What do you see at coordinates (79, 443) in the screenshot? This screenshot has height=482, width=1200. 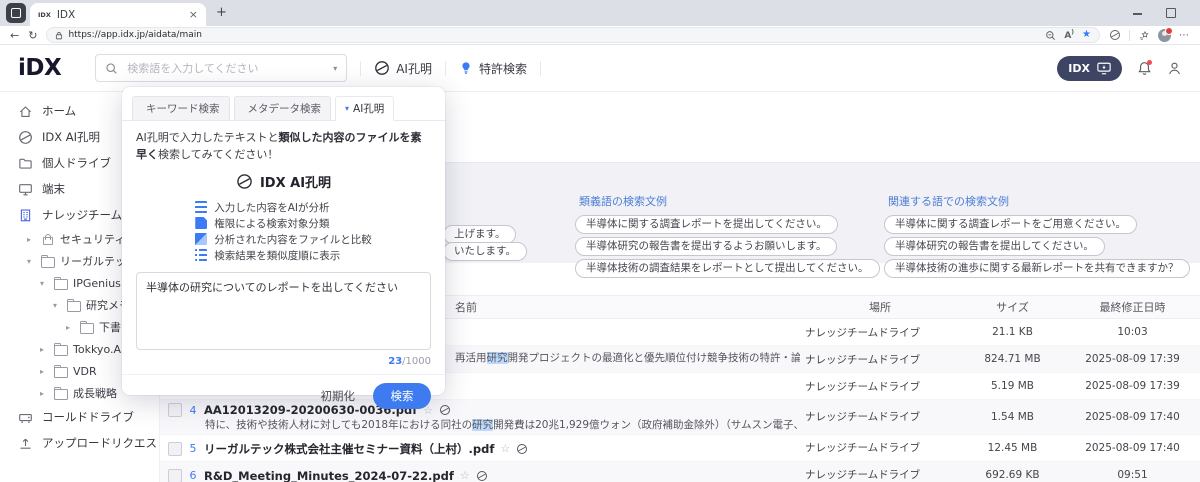 I see `sidebar-item-upload-request: アップロードリクエスト` at bounding box center [79, 443].